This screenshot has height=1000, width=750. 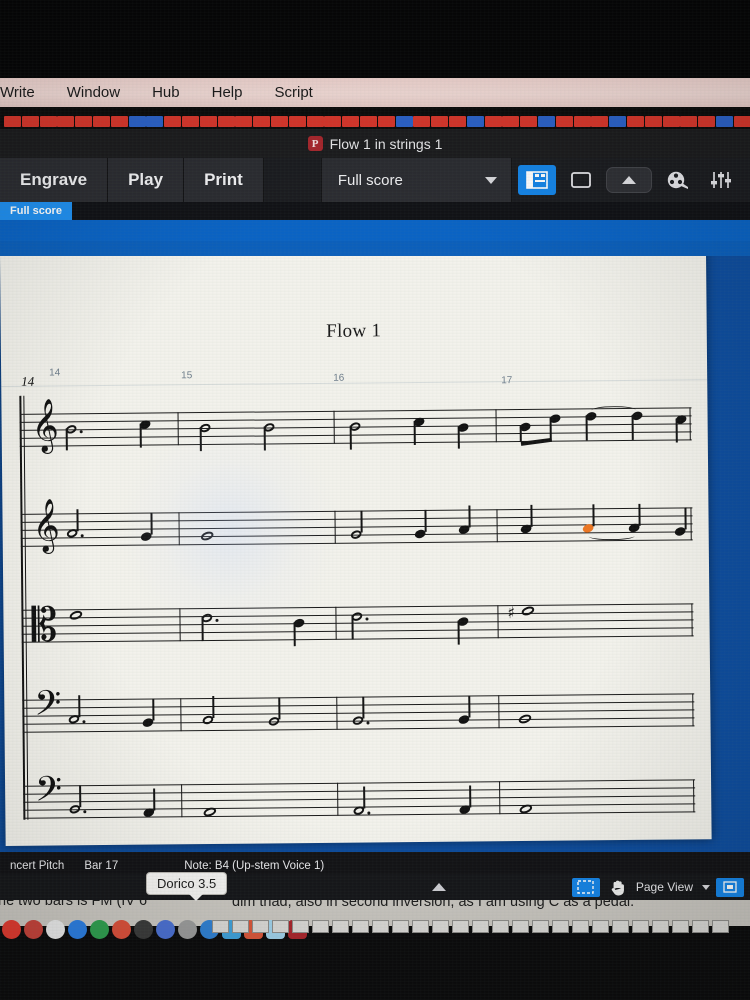 What do you see at coordinates (470, 926) in the screenshot?
I see `os-dock-windows` at bounding box center [470, 926].